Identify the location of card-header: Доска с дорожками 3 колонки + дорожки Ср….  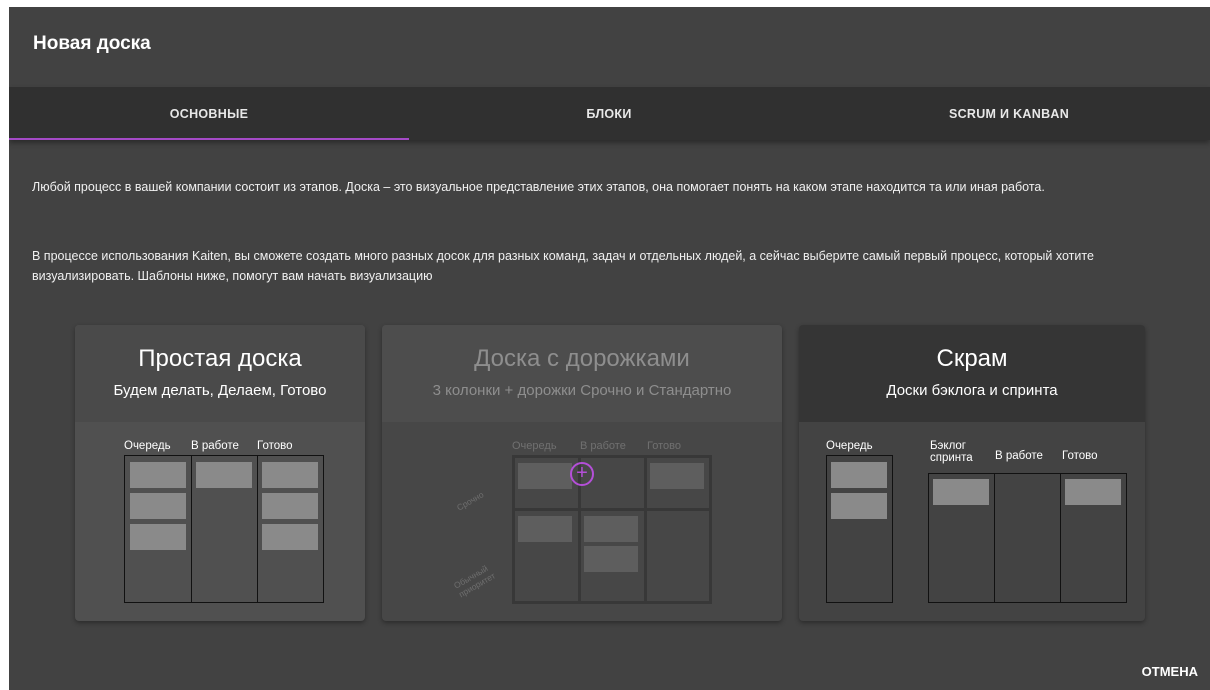
(582, 373).